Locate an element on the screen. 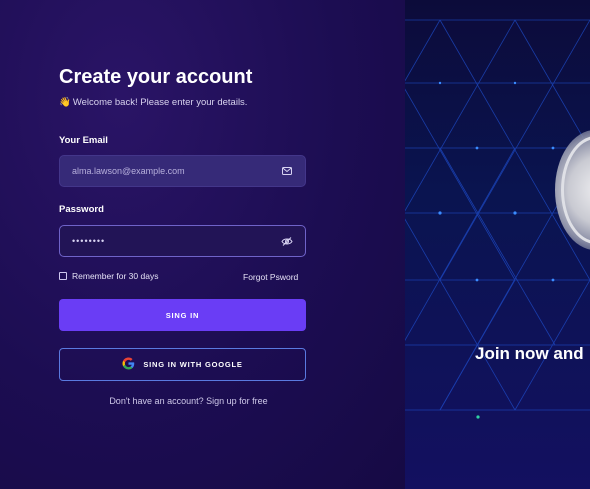  email-field: alma.lawson@example.com is located at coordinates (182, 171).